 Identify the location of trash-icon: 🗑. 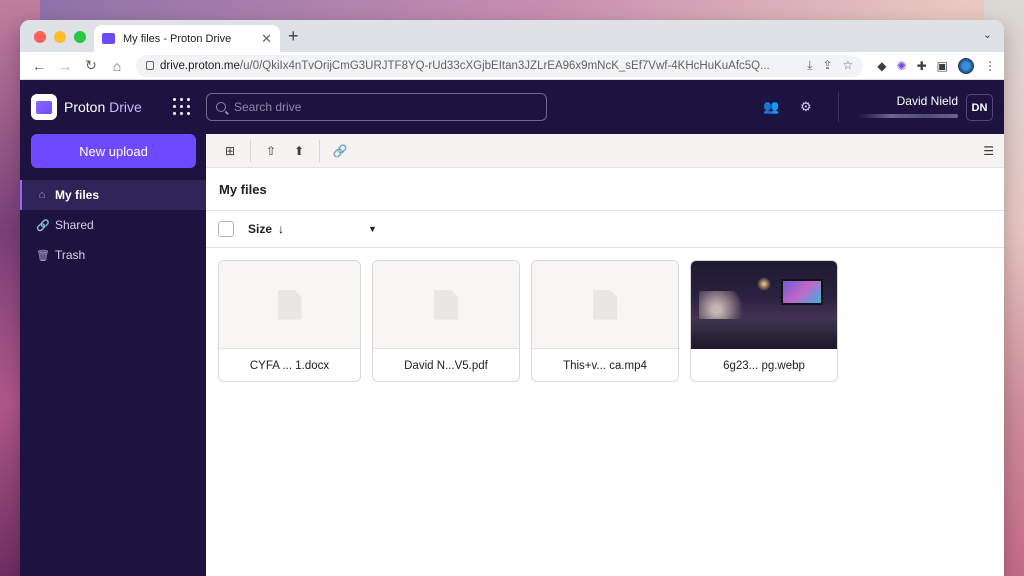
(43, 255).